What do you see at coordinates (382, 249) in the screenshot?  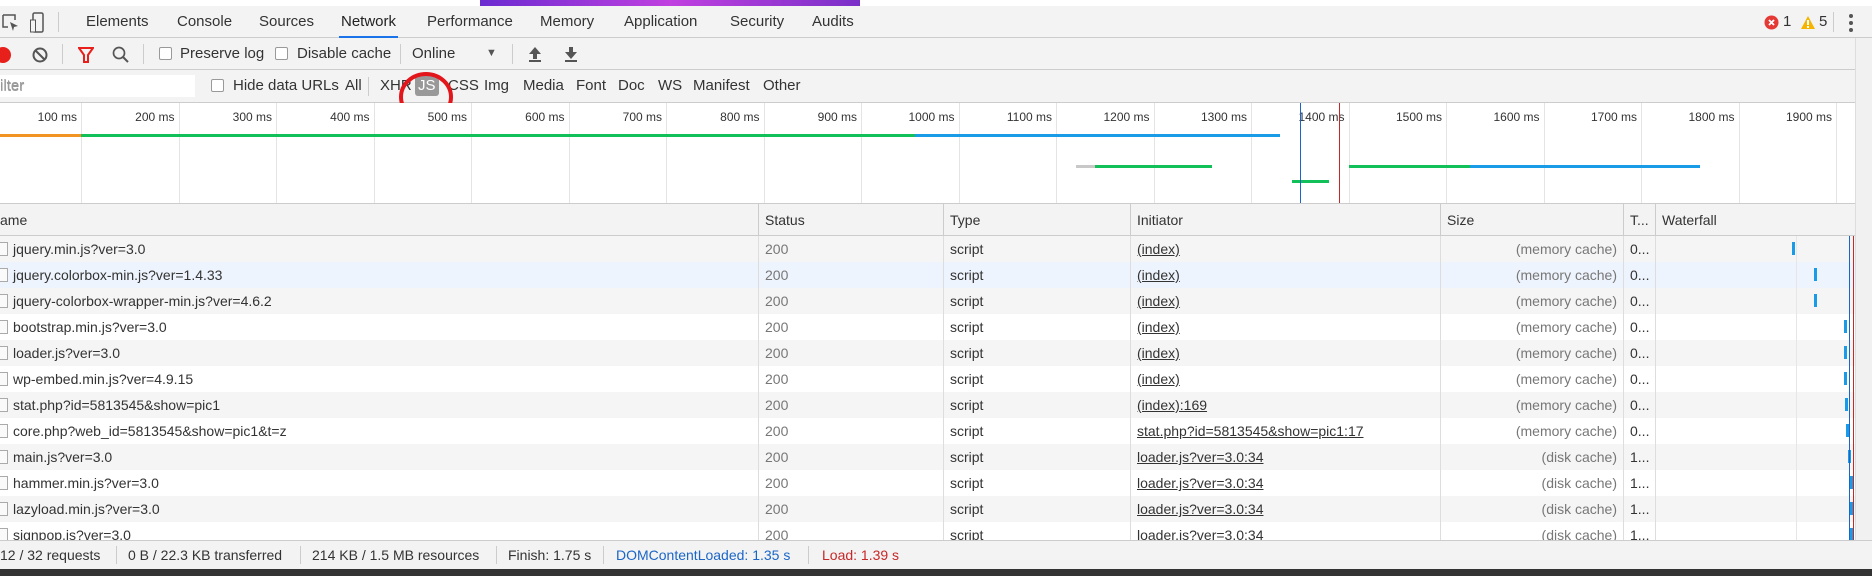 I see `request-name: jquery.min.js?ver=3.0` at bounding box center [382, 249].